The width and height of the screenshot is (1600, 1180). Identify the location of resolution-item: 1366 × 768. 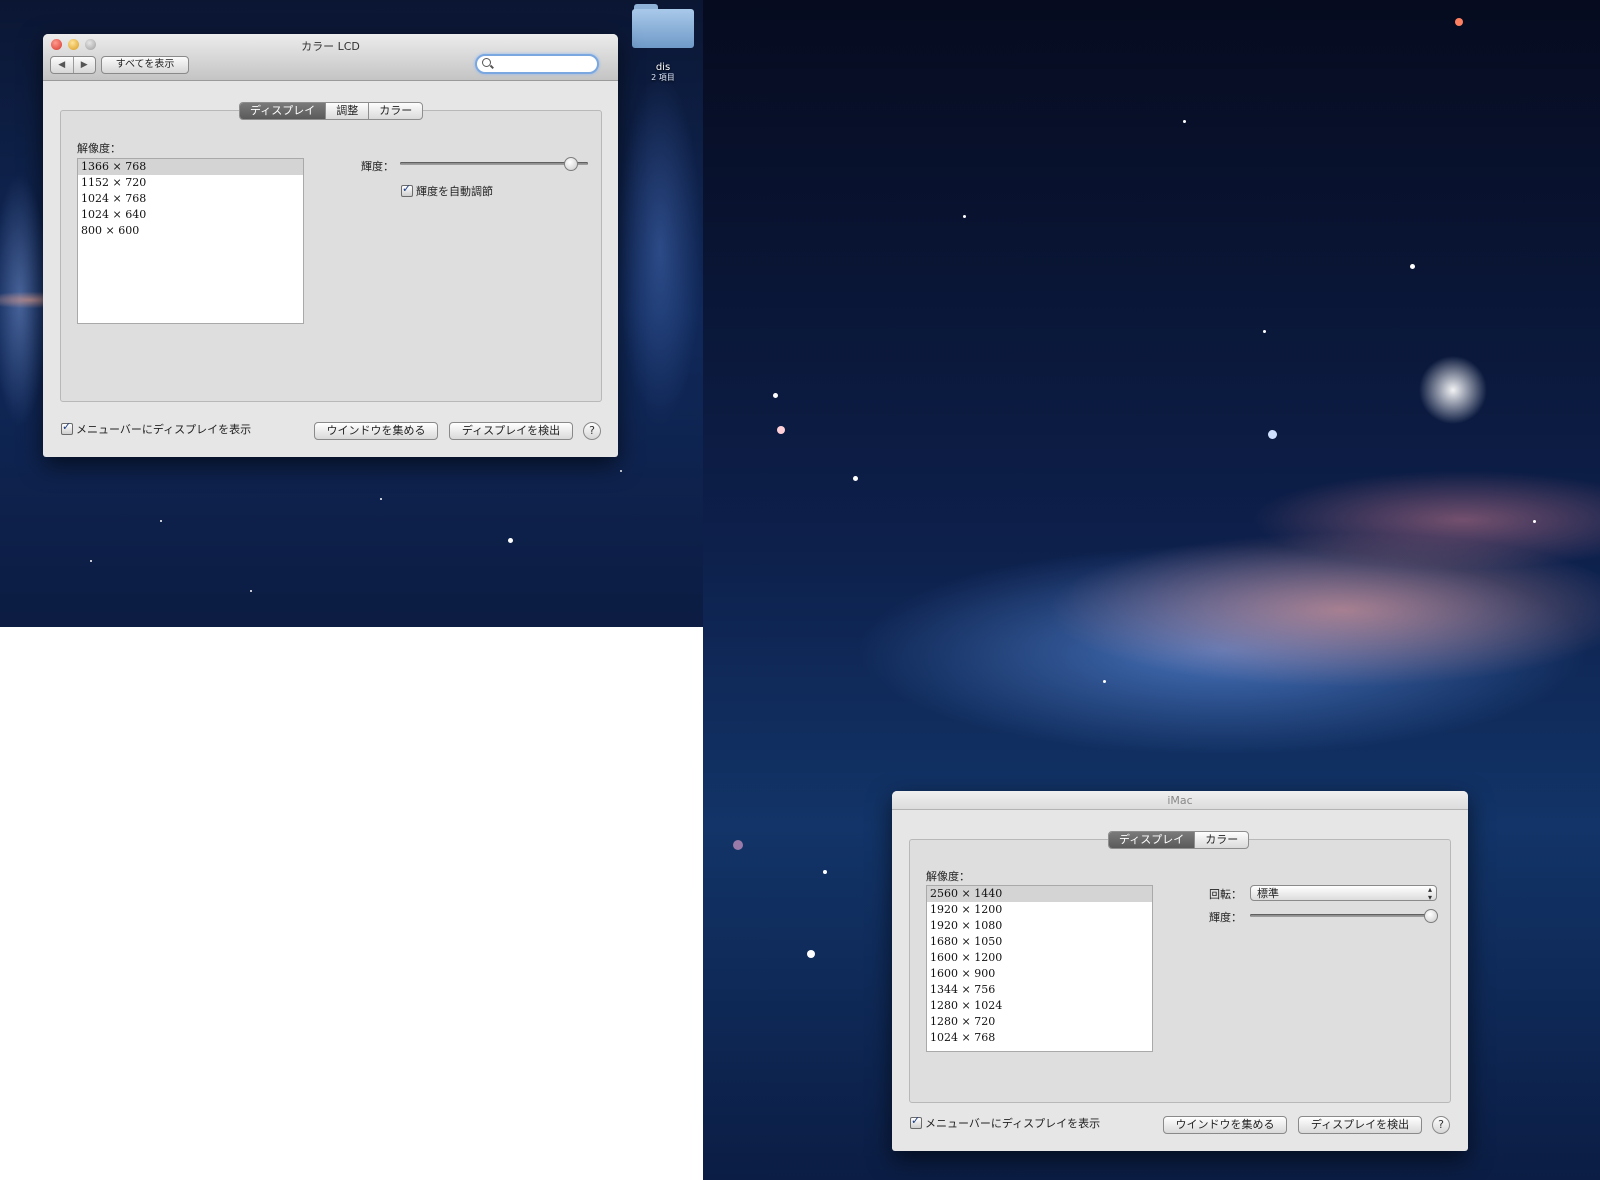
(190, 167).